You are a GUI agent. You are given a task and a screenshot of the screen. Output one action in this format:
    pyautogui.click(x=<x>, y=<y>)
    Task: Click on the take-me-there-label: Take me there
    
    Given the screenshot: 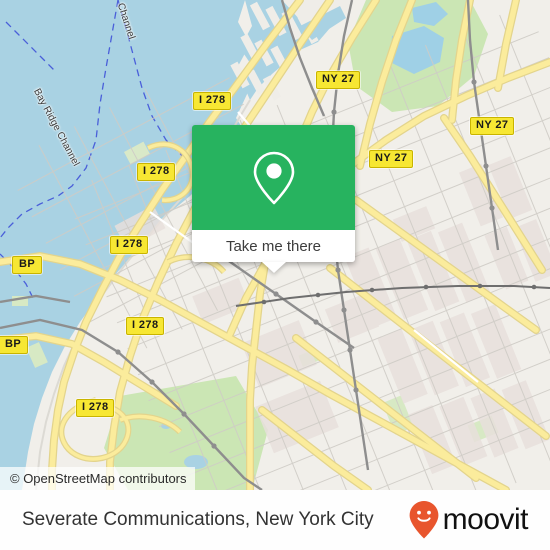 What is the action you would take?
    pyautogui.click(x=273, y=246)
    